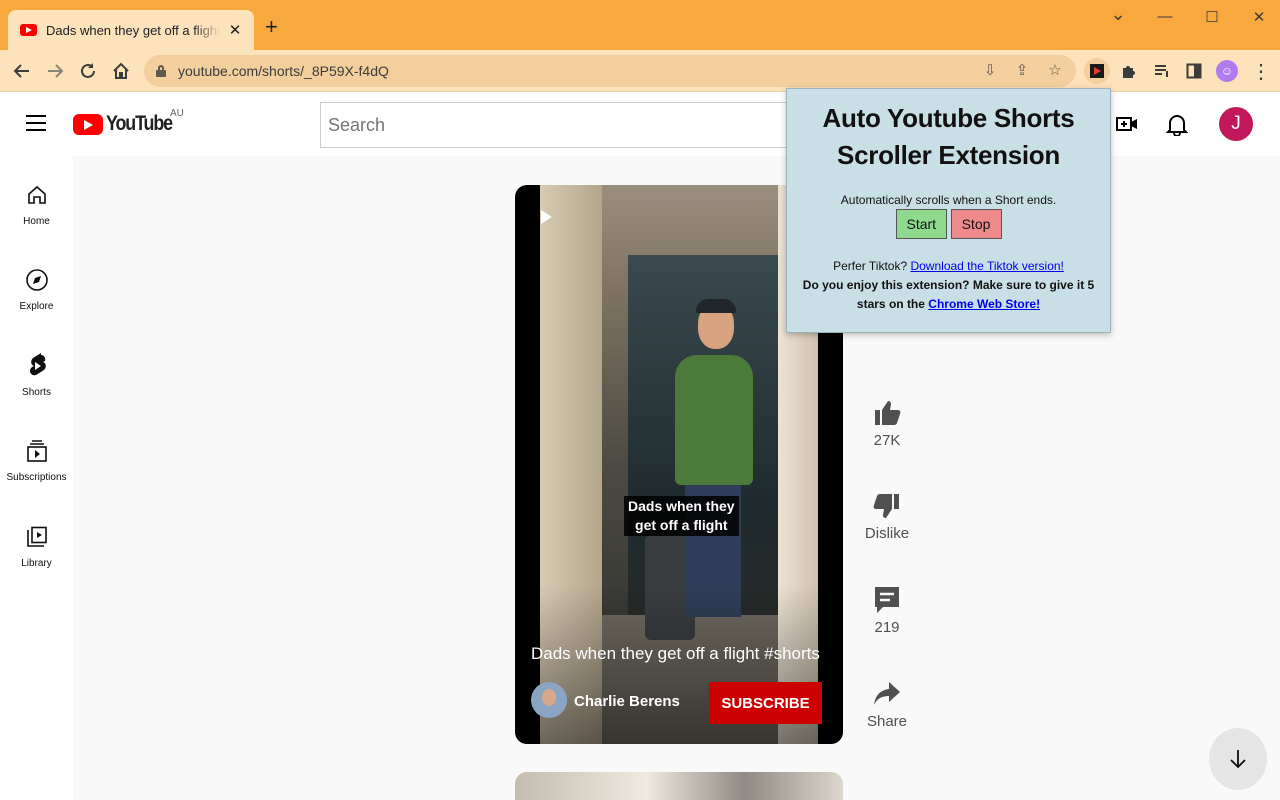  I want to click on play-icon, so click(546, 217).